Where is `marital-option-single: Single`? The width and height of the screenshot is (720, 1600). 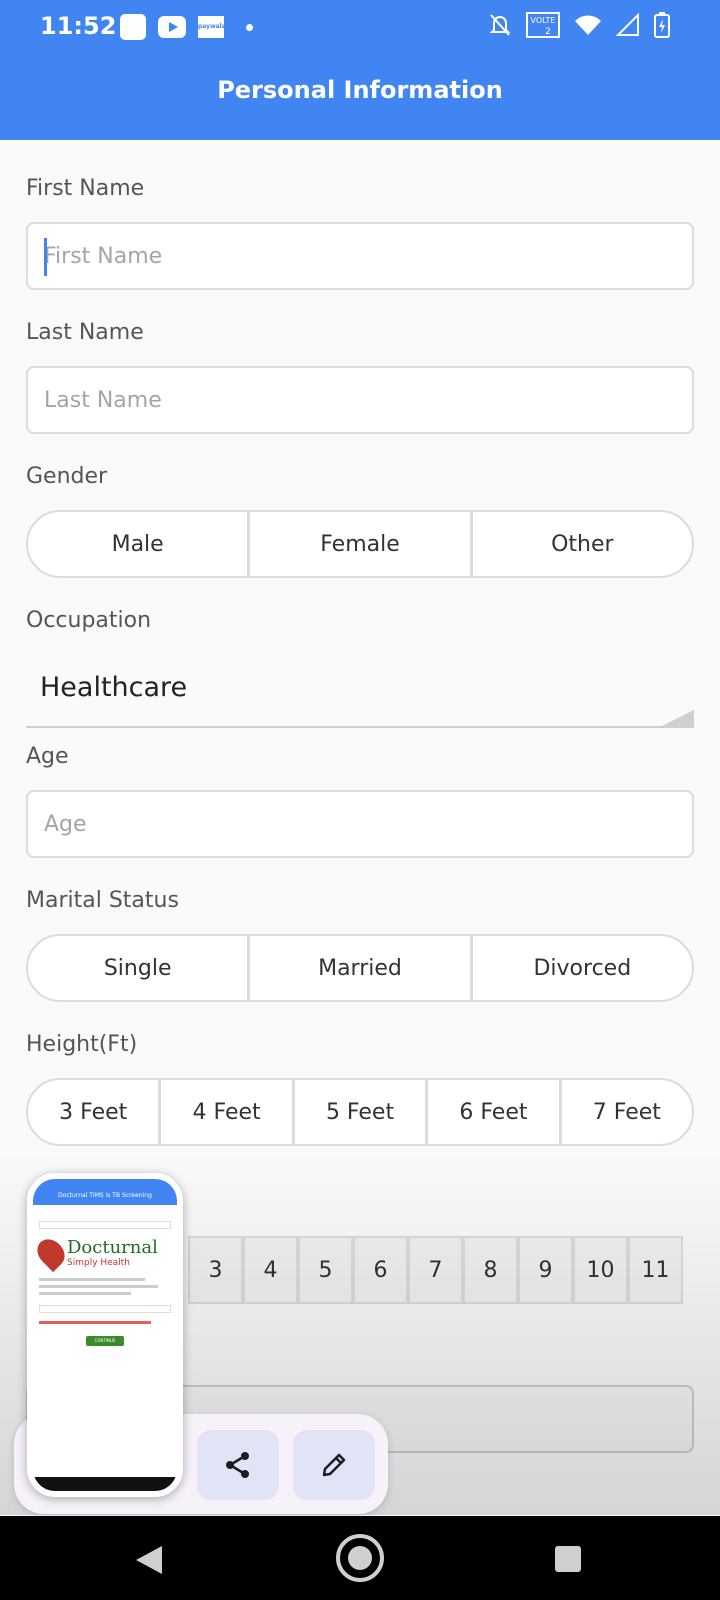
marital-option-single: Single is located at coordinates (139, 968).